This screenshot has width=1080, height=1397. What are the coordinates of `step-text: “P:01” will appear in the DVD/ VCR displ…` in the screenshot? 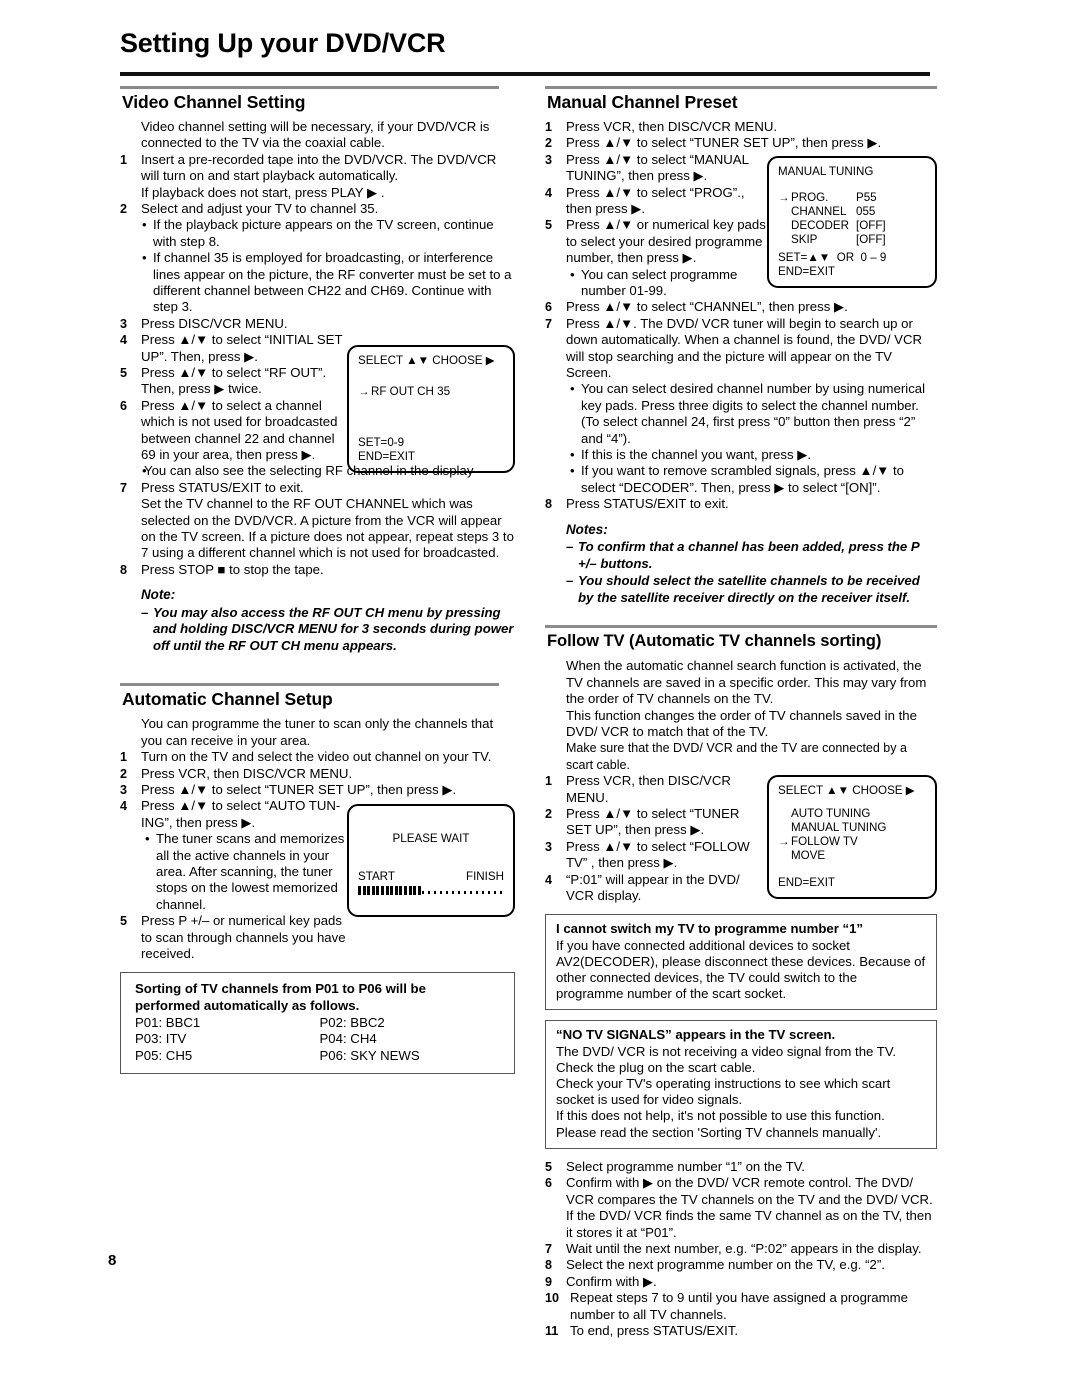 It's located at (653, 887).